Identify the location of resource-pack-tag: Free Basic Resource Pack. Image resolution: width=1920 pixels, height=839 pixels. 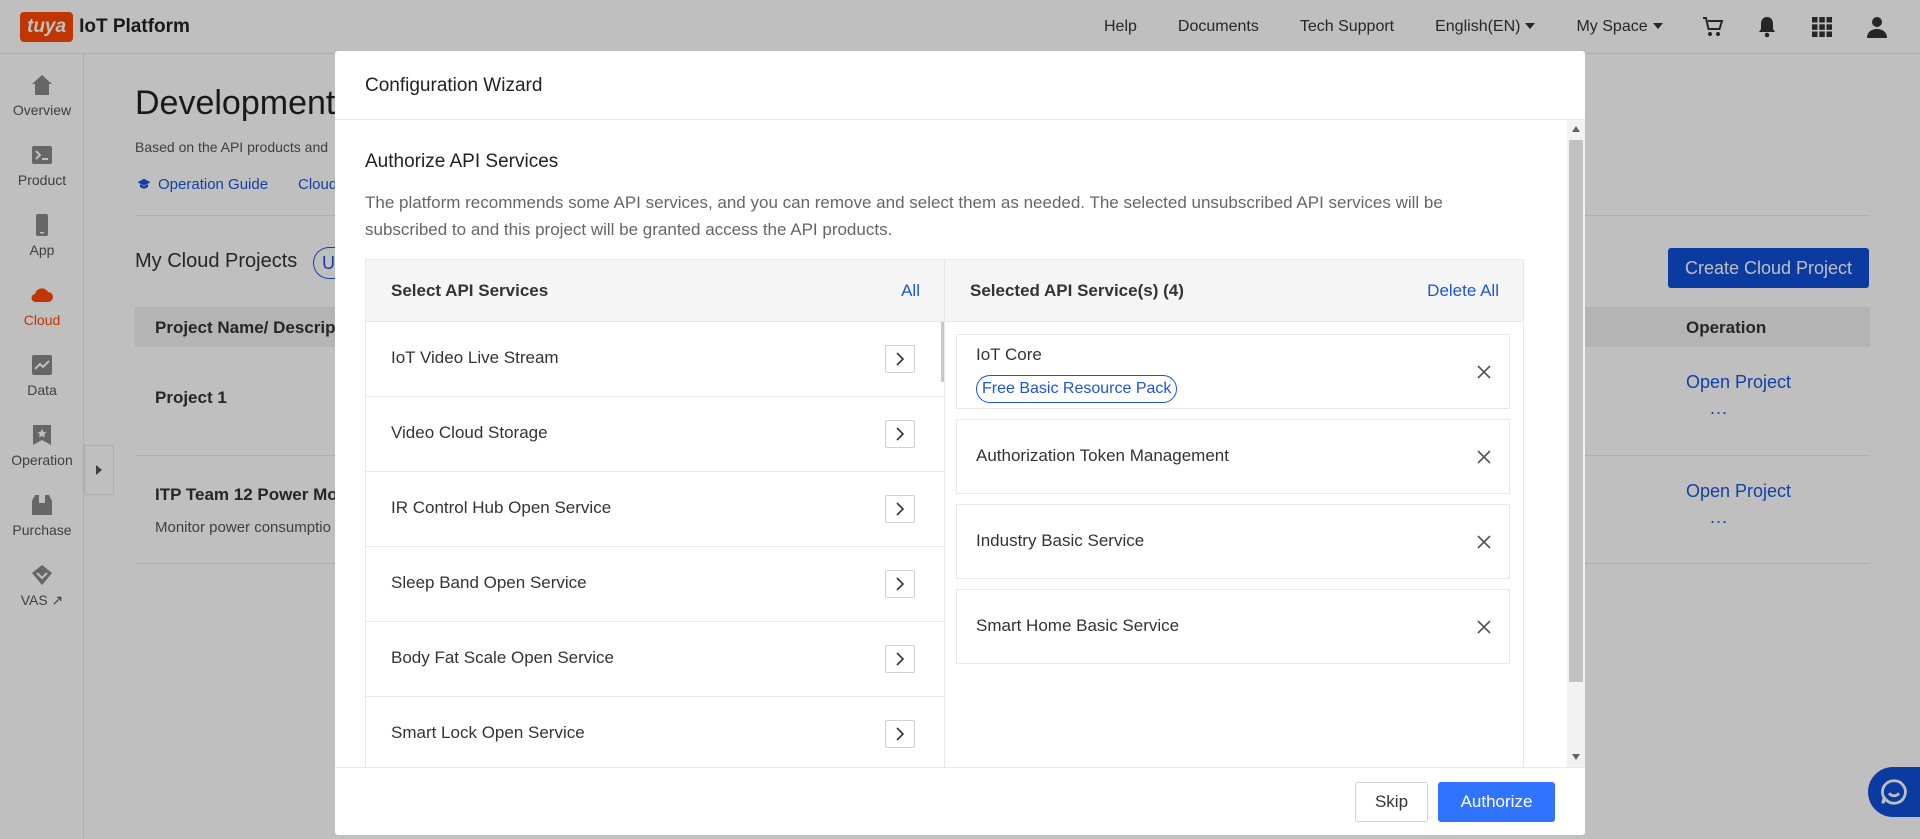
(1077, 389).